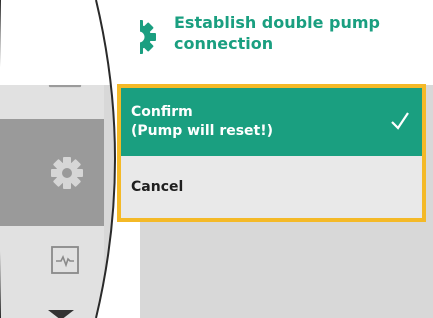  Describe the element at coordinates (157, 186) in the screenshot. I see `cancel-option-label: Cancel` at that location.